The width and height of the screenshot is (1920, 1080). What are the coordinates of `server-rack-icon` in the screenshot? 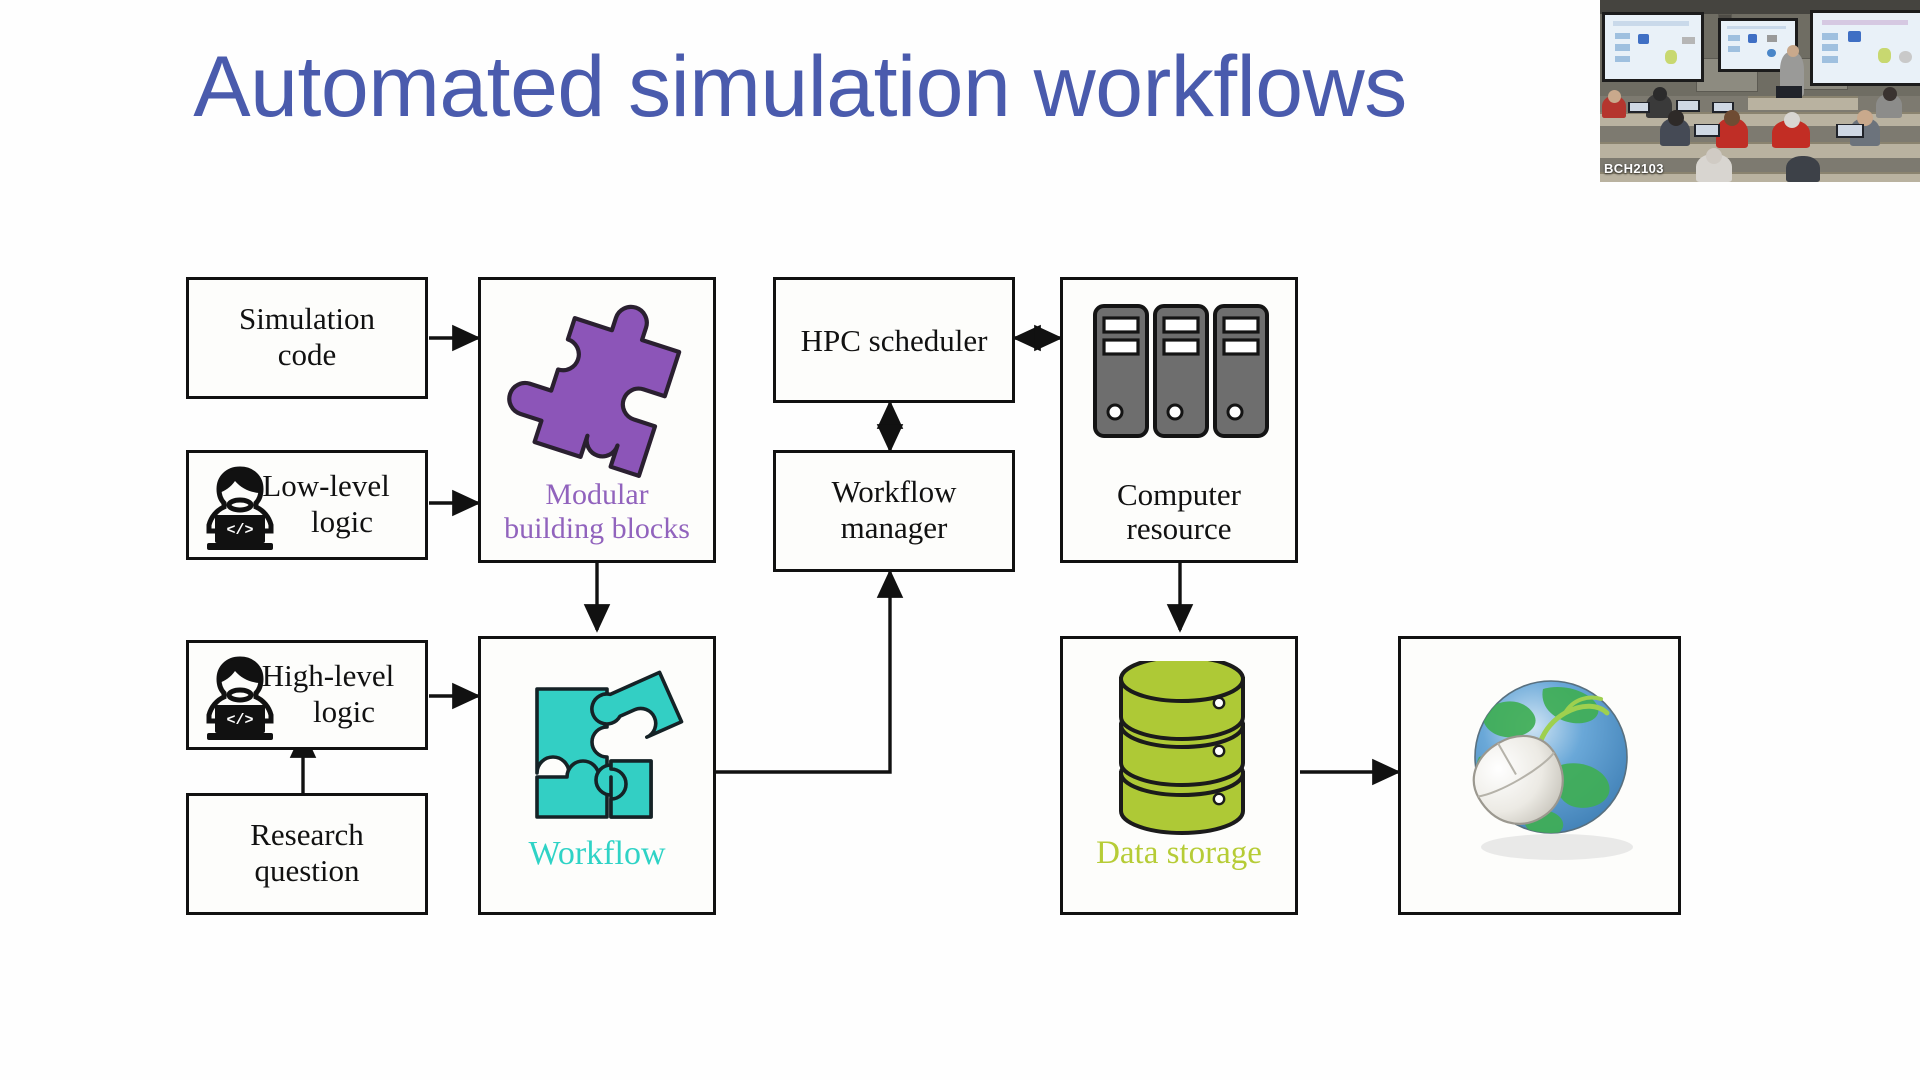 It's located at (1181, 371).